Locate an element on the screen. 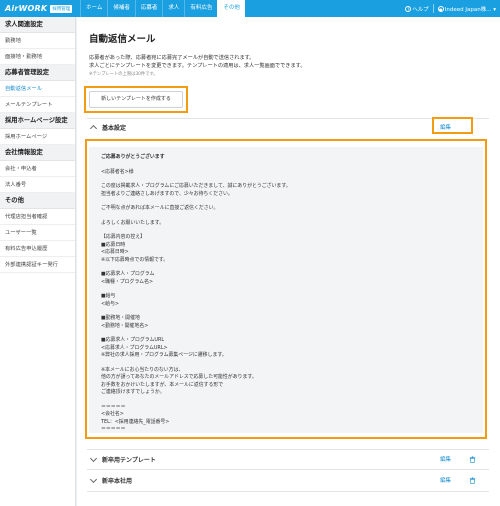 The image size is (500, 506). section-header-new-grad: 新卒用テンプレート 編集 is located at coordinates (288, 459).